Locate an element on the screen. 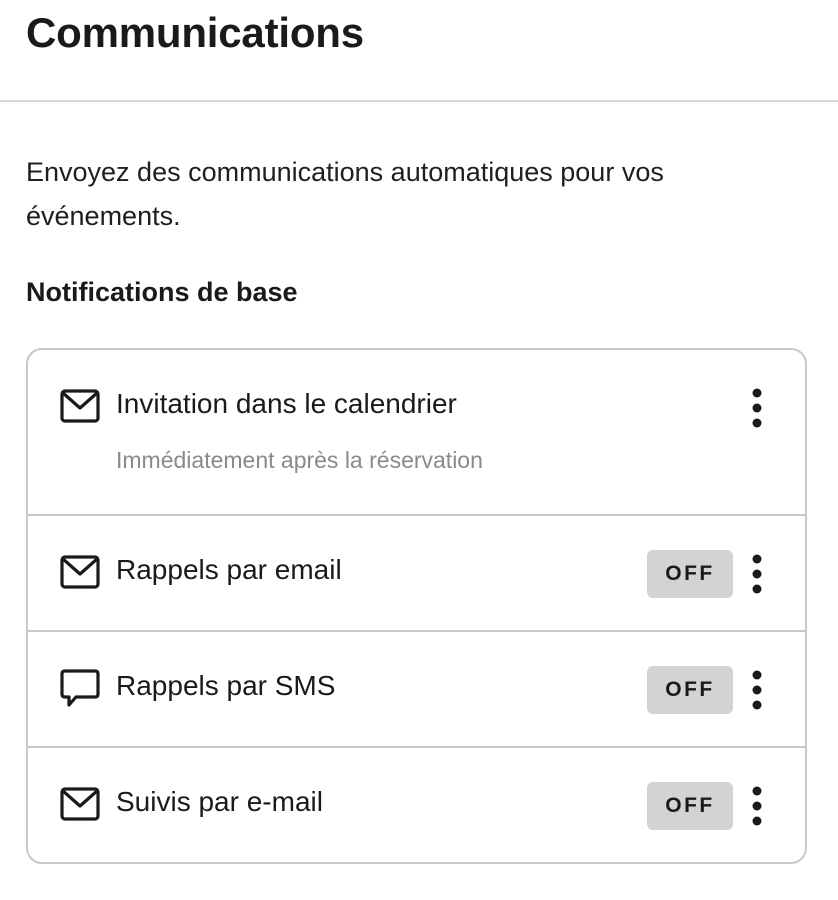 The width and height of the screenshot is (838, 900). notification-label: Rappels par email is located at coordinates (229, 569).